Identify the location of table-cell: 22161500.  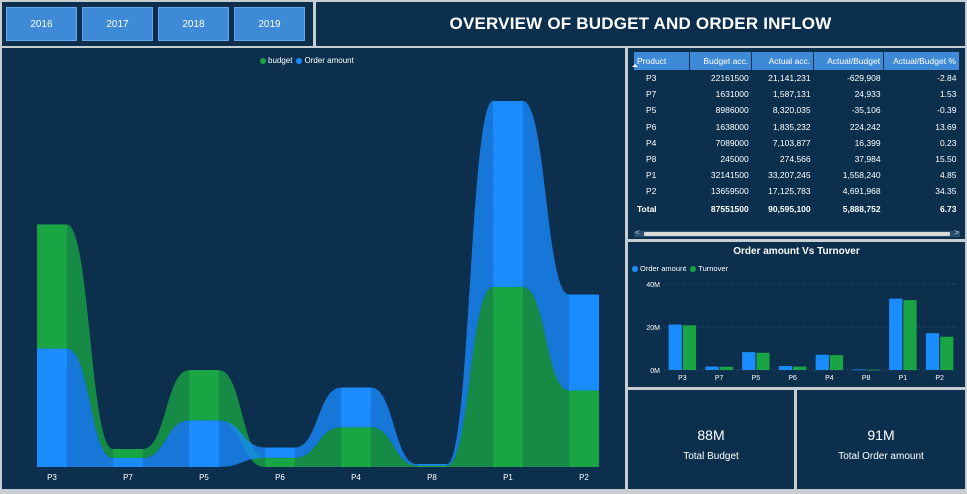
(729, 78).